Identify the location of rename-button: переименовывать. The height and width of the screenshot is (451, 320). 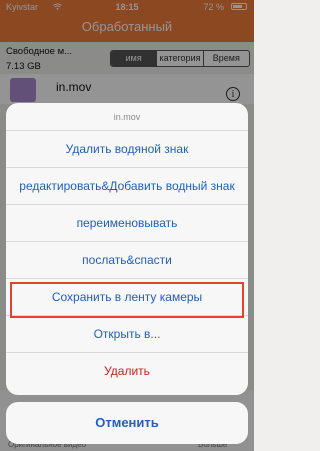
(127, 223).